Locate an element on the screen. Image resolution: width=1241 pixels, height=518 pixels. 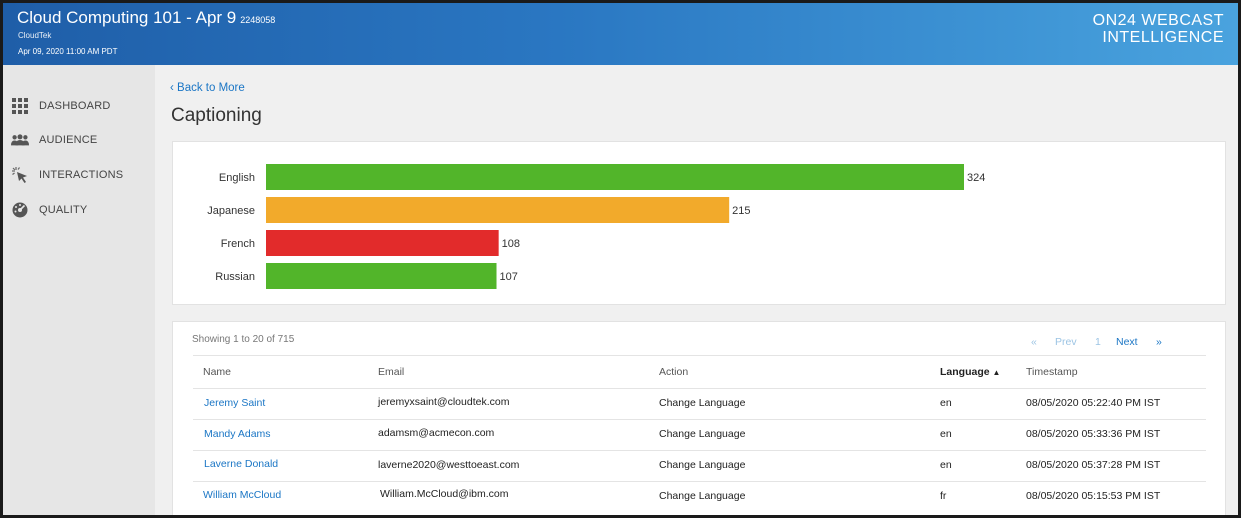
cursor-click-icon is located at coordinates (20, 175).